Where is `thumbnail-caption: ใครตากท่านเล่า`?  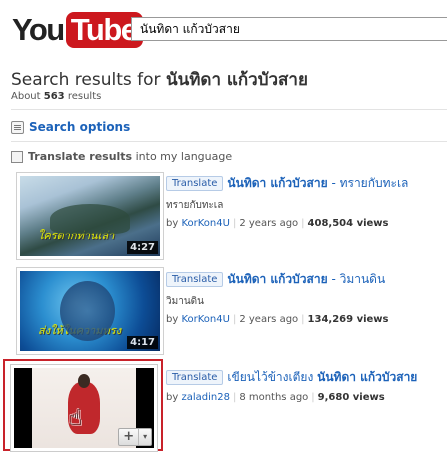
thumbnail-caption: ใครตากท่านเล่า is located at coordinates (76, 235).